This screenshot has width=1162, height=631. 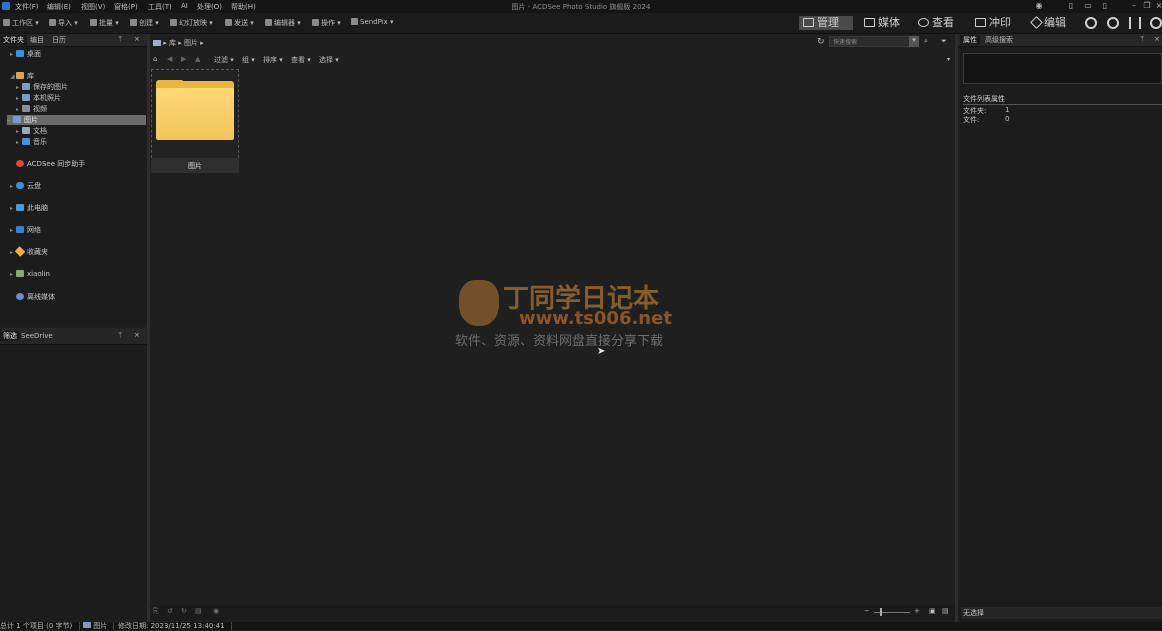 I want to click on layout-left-icon: ▯, so click(x=1071, y=6).